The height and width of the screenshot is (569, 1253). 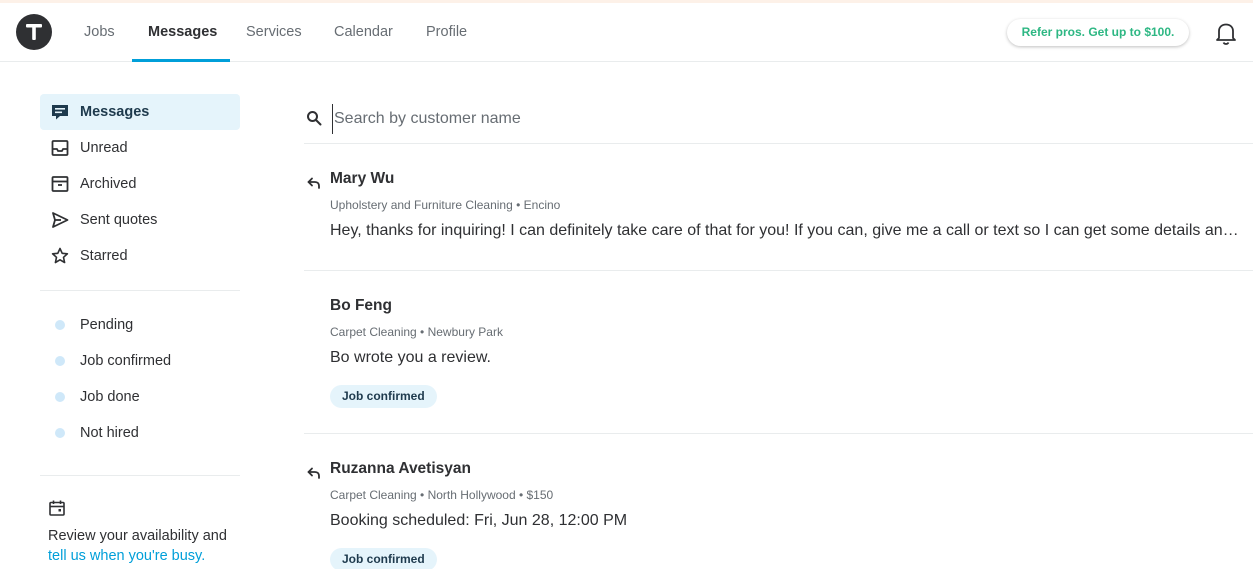 I want to click on sidebar-item-label: Archived, so click(x=108, y=184).